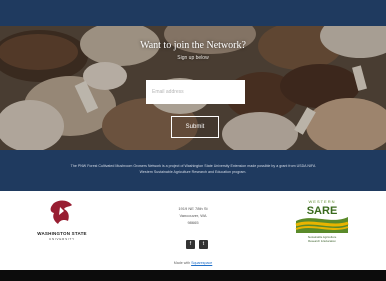 The height and width of the screenshot is (281, 386). What do you see at coordinates (193, 208) in the screenshot?
I see `address-line: 1919 NE 78th St` at bounding box center [193, 208].